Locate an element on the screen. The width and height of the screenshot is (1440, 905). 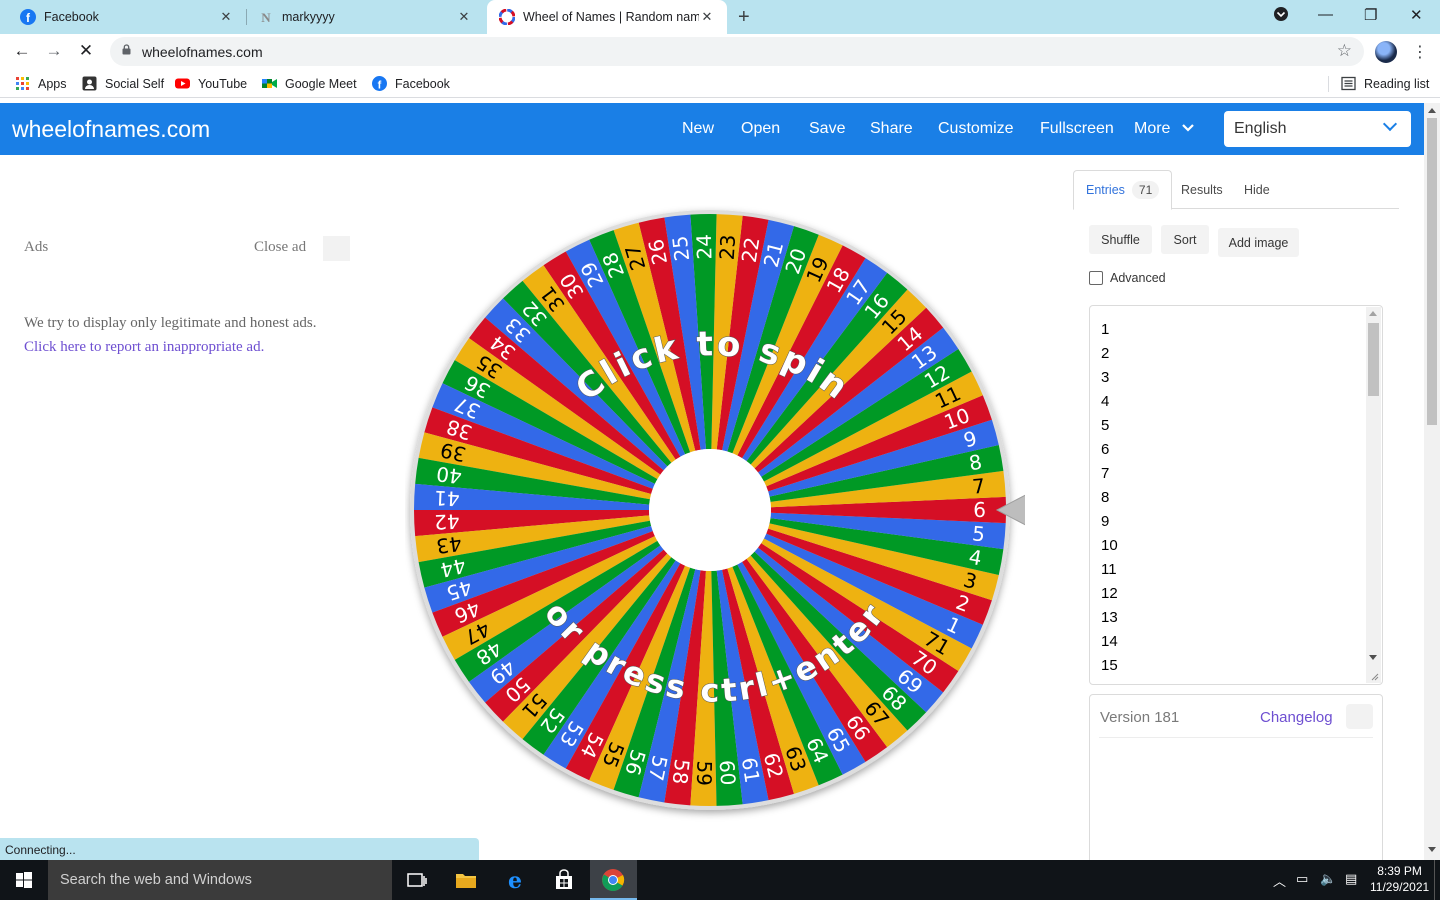
restore-icon: ❐ is located at coordinates (1370, 15).